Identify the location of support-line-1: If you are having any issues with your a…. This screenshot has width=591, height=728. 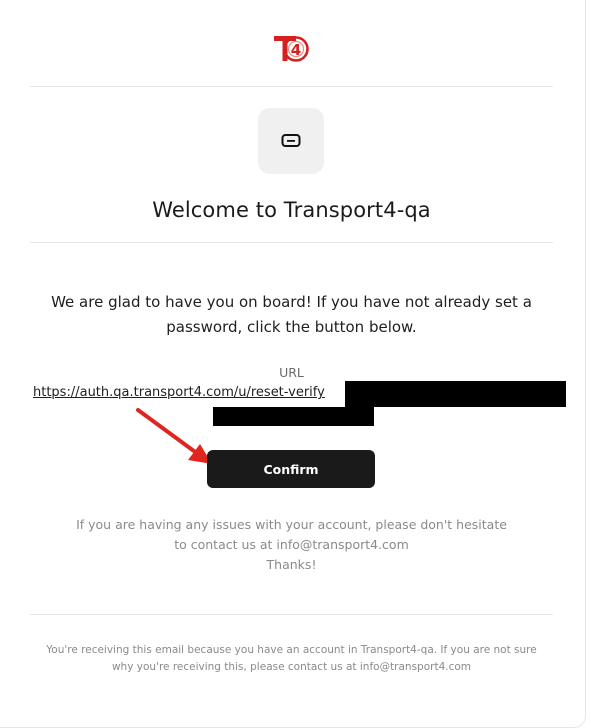
(291, 524).